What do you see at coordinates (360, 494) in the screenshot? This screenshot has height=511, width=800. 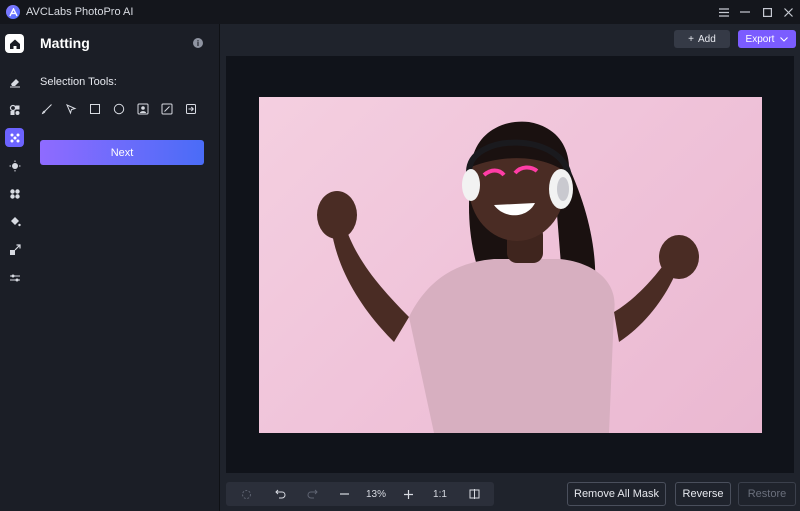 I see `zoom-toolbar: 13% 1:1` at bounding box center [360, 494].